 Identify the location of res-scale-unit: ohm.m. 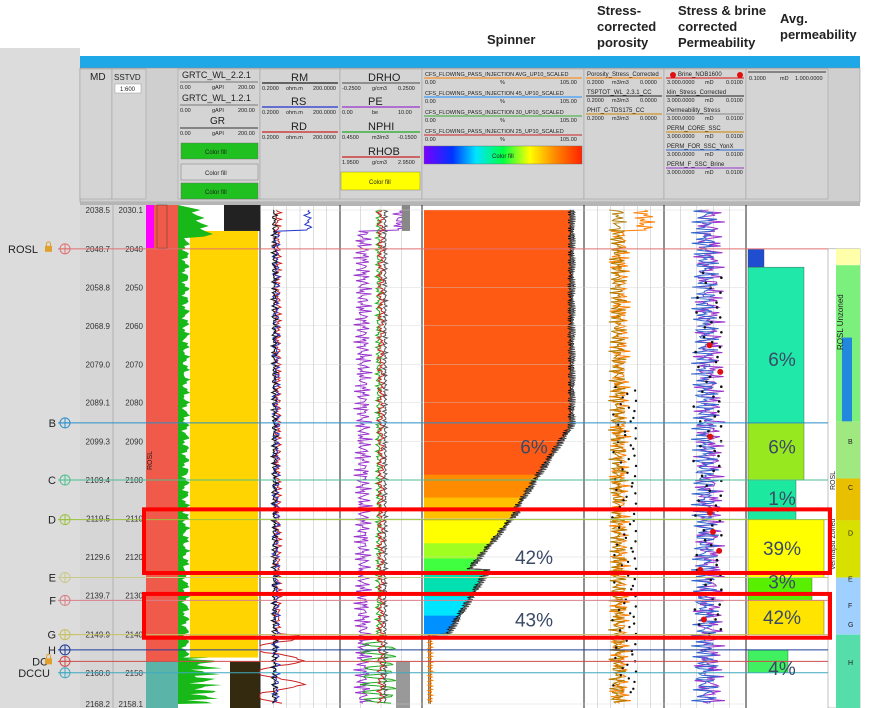
(294, 138).